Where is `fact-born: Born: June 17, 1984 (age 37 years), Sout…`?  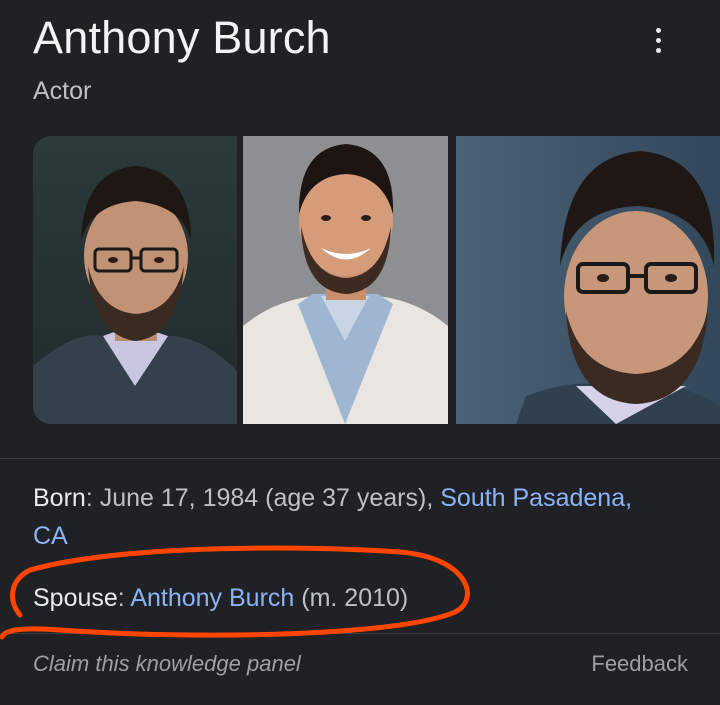
fact-born: Born: June 17, 1984 (age 37 years), Sout… is located at coordinates (368, 517).